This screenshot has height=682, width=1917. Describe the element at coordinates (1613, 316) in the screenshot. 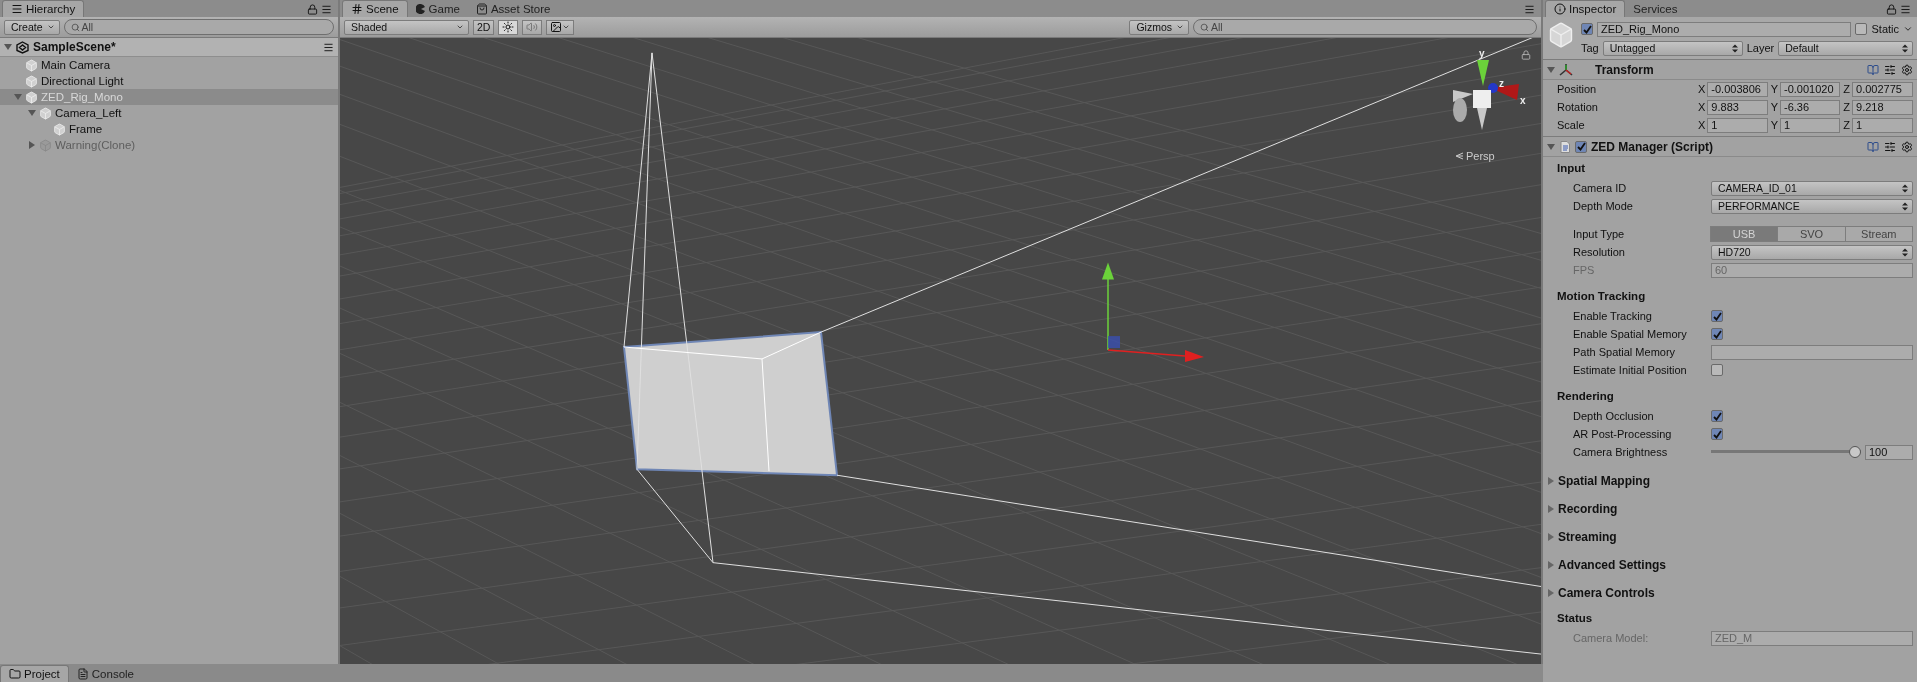

I see `property-label: Enable Tracking` at that location.